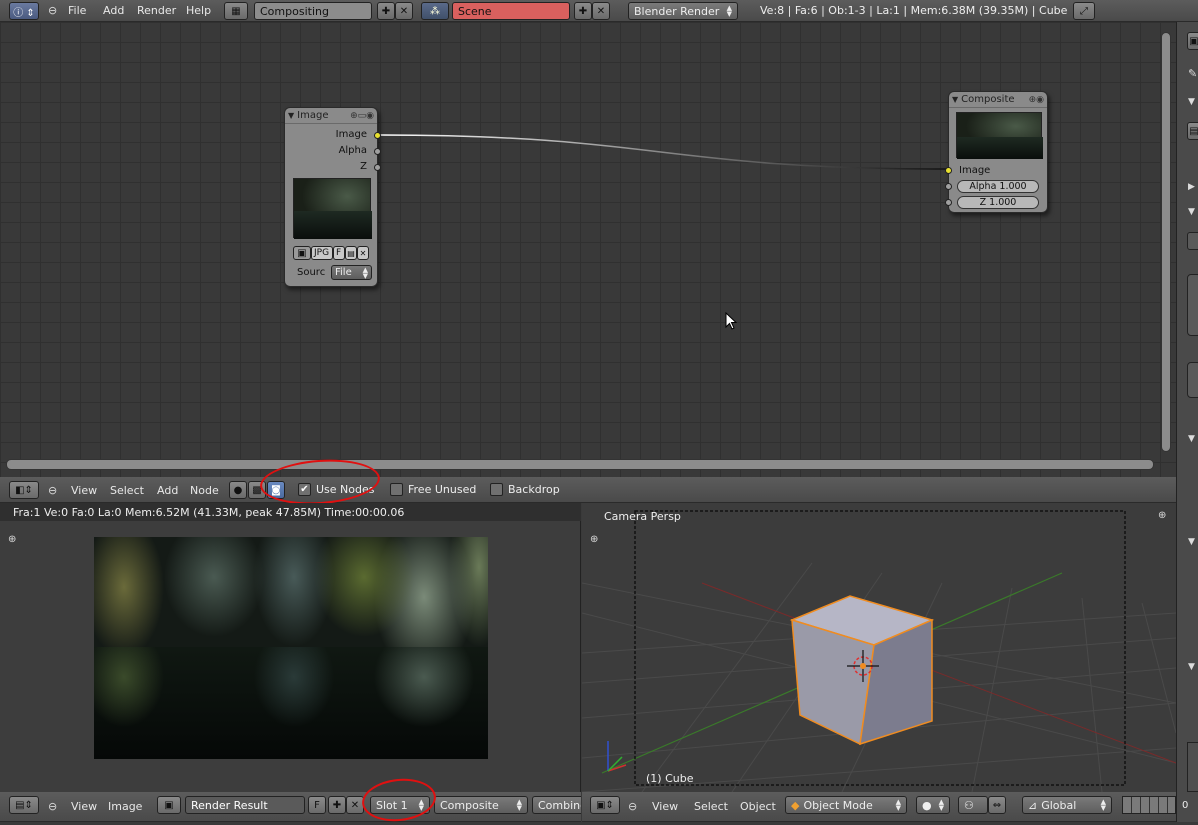  I want to click on editor-type-icon: ▤⇕, so click(24, 805).